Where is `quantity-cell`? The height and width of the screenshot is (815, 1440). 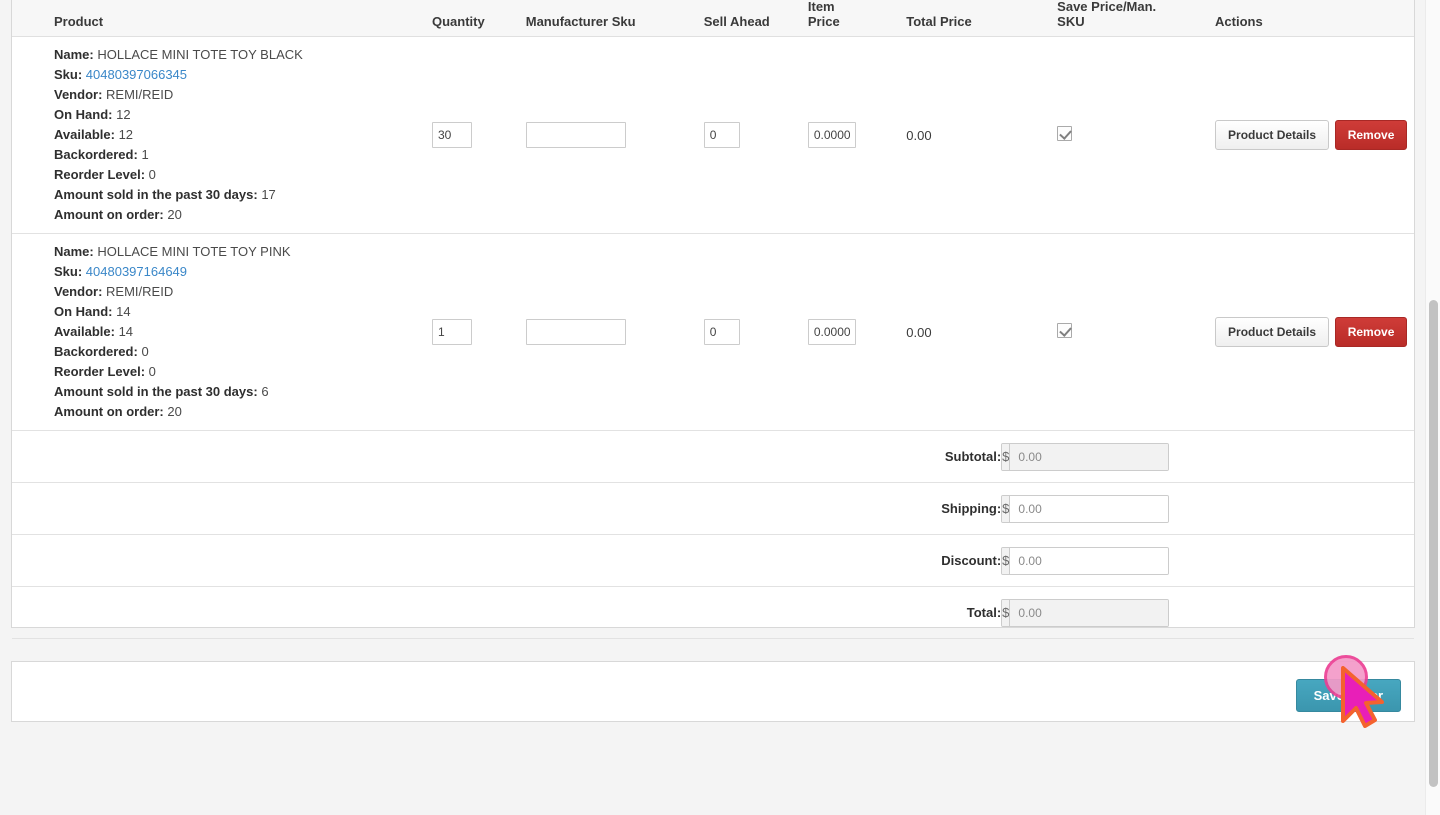
quantity-cell is located at coordinates (445, 332).